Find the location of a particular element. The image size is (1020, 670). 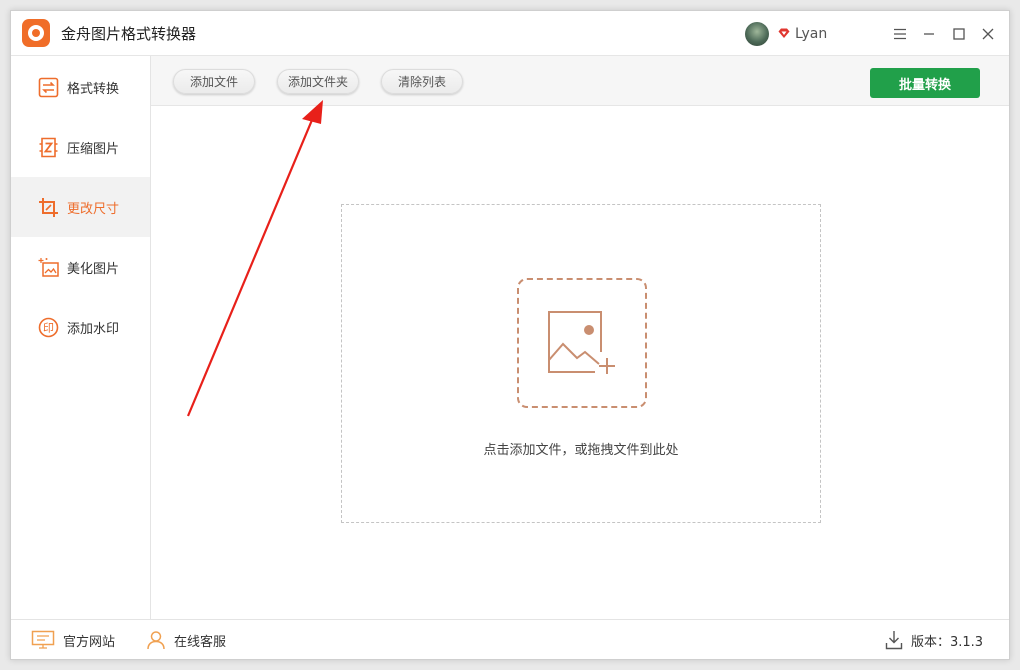

sidebar-item-beautify: 美化图片 is located at coordinates (80, 267).